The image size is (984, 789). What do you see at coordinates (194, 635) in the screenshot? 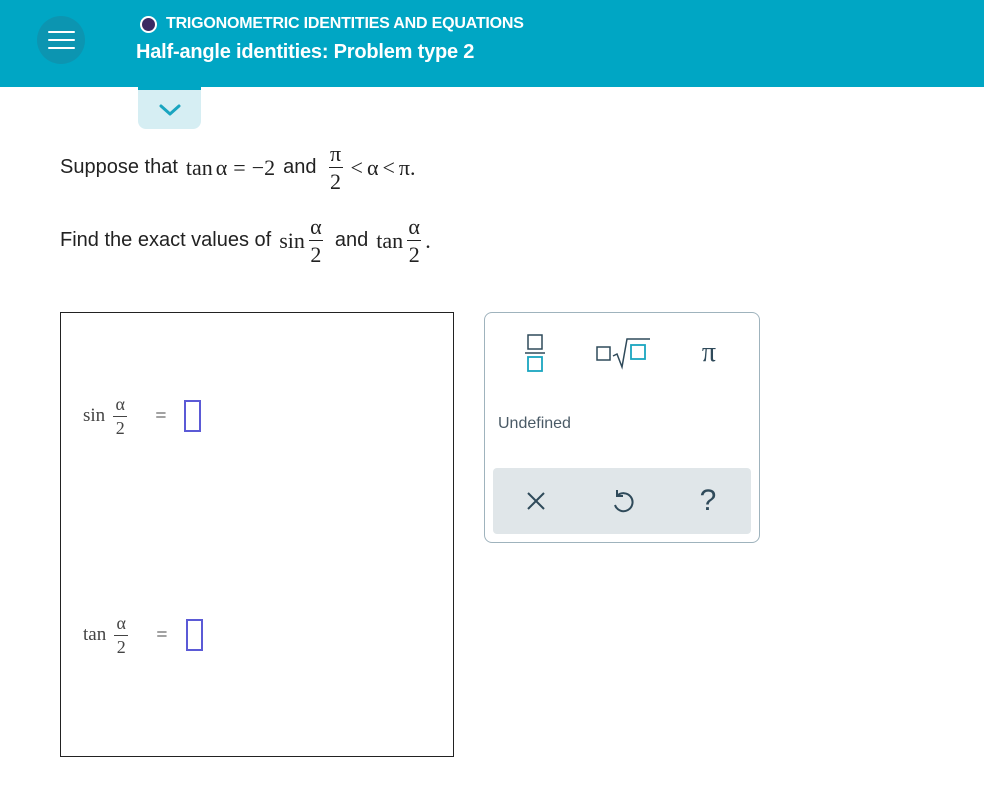
I see `tan-answer-input` at bounding box center [194, 635].